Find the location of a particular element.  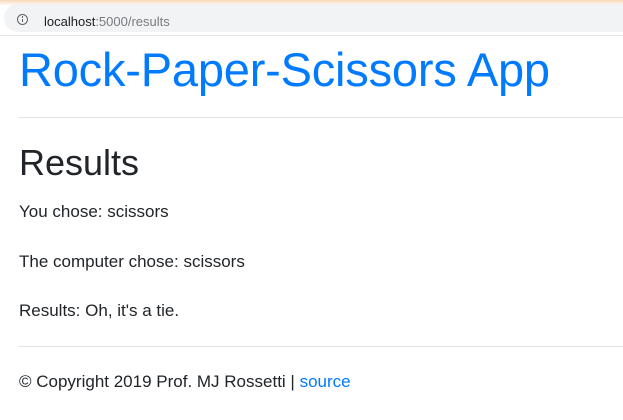

header-divider is located at coordinates (321, 117).